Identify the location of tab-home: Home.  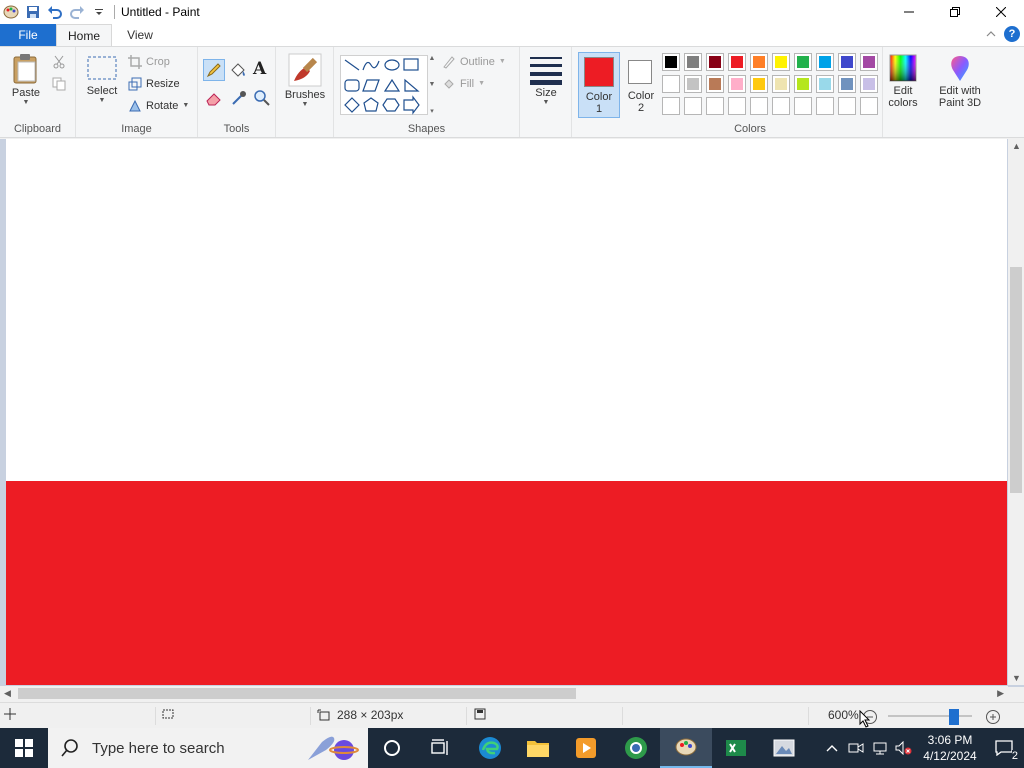
(84, 35).